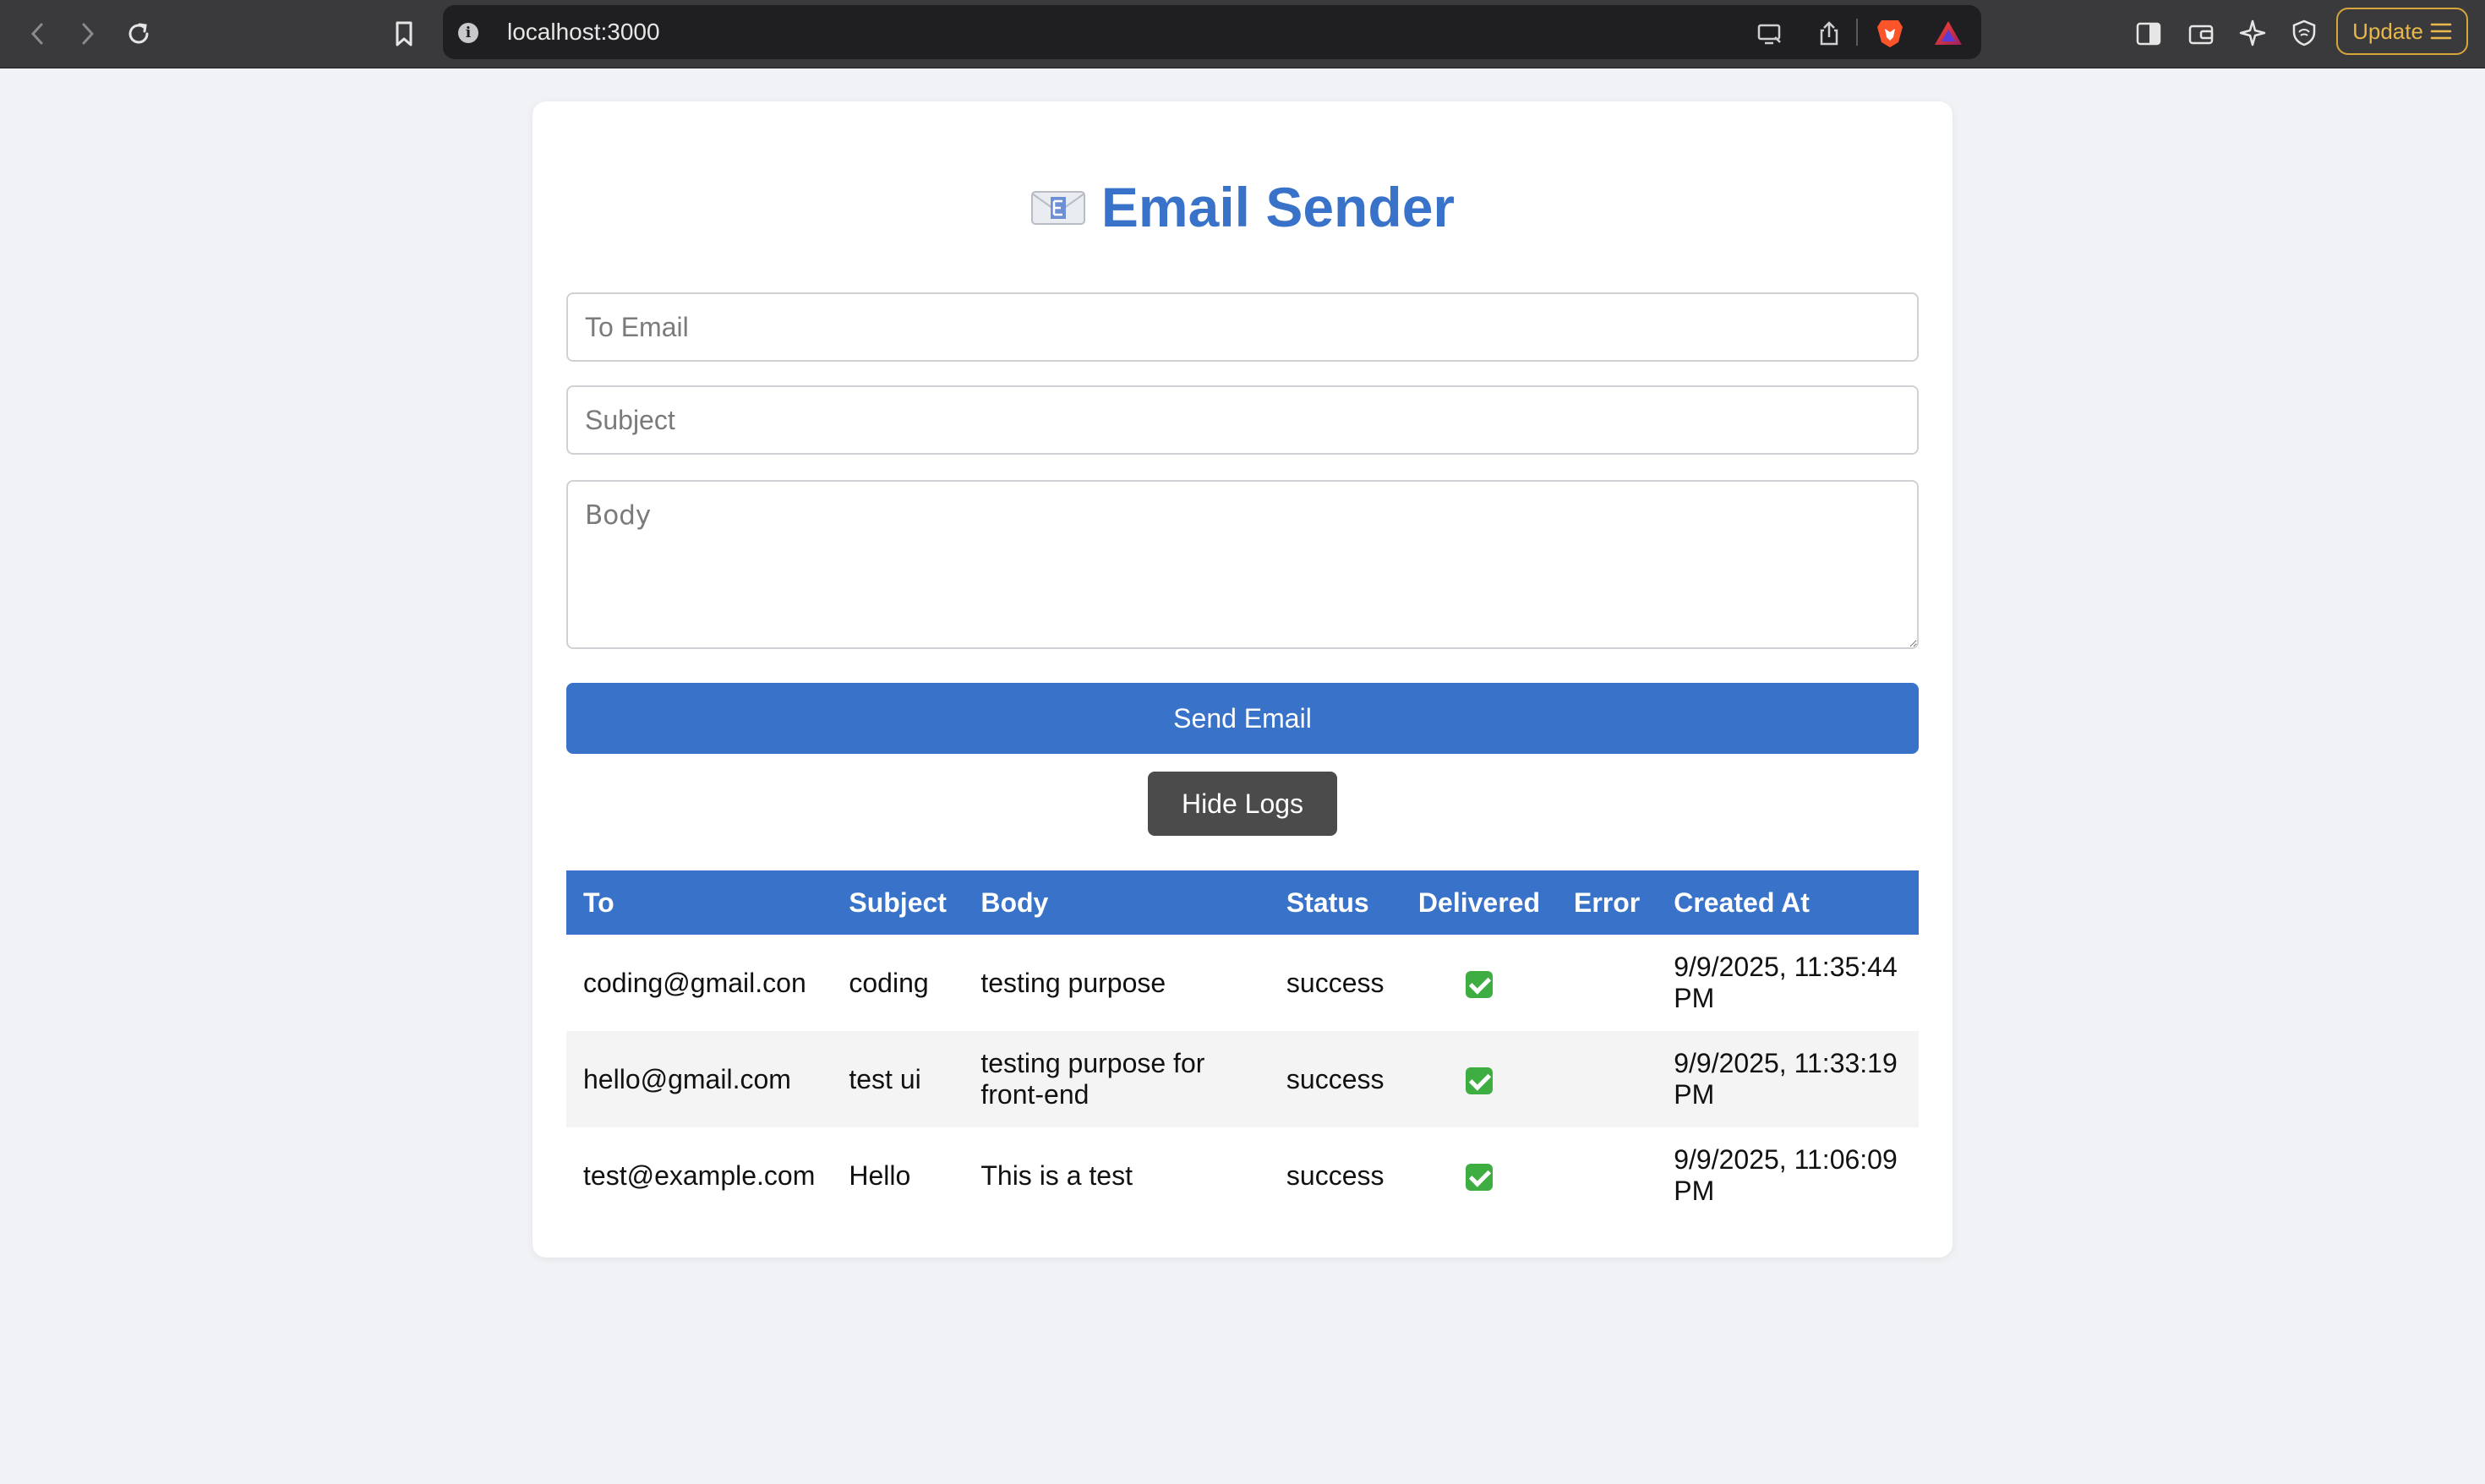 This screenshot has width=2485, height=1484. I want to click on column-header-body: Body, so click(1014, 903).